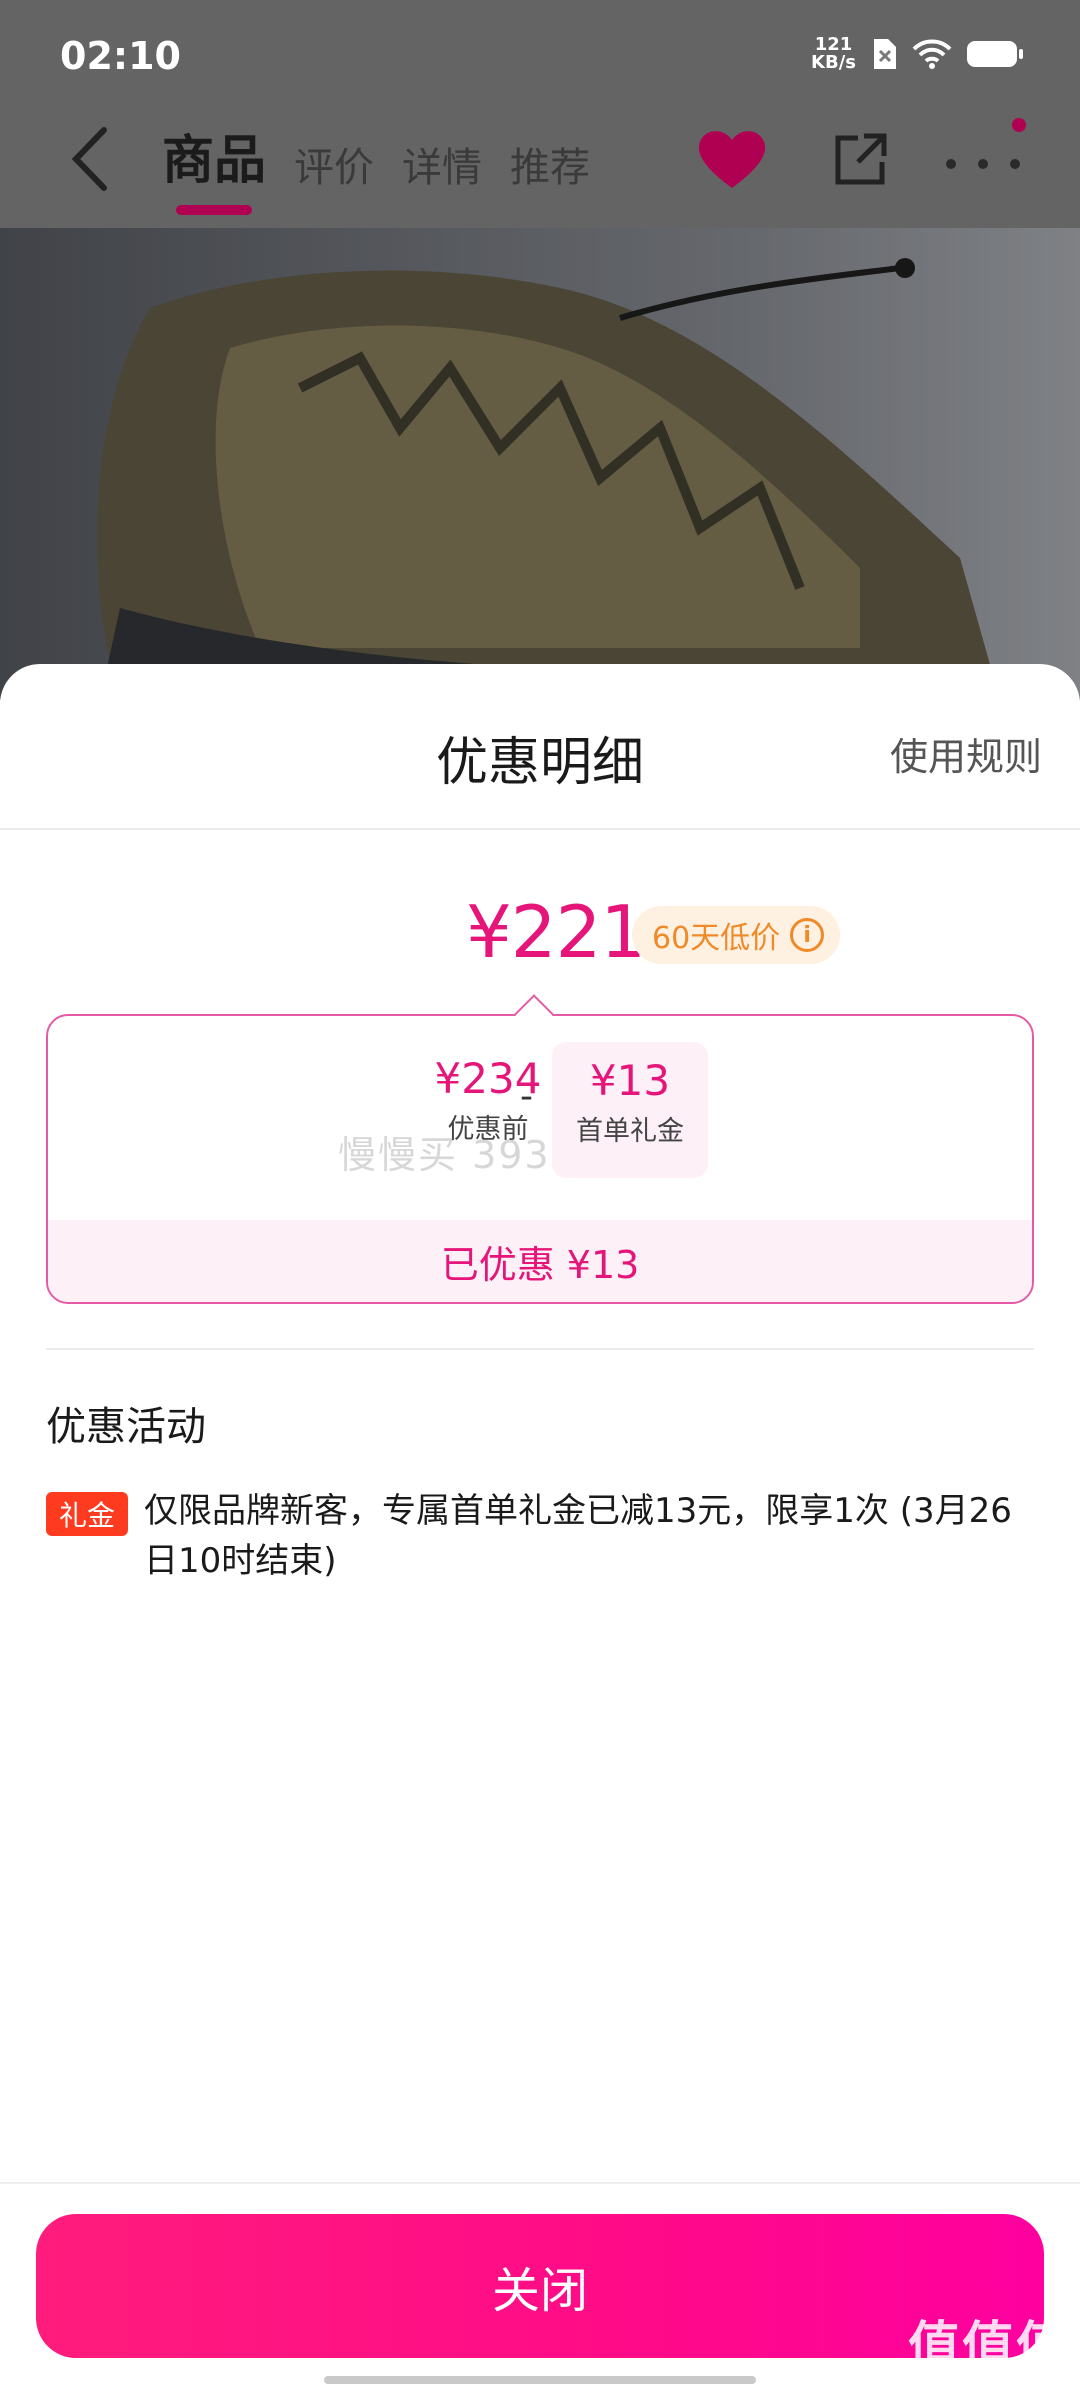 This screenshot has width=1080, height=2388. Describe the element at coordinates (630, 1080) in the screenshot. I see `gift-amount: ¥13` at that location.